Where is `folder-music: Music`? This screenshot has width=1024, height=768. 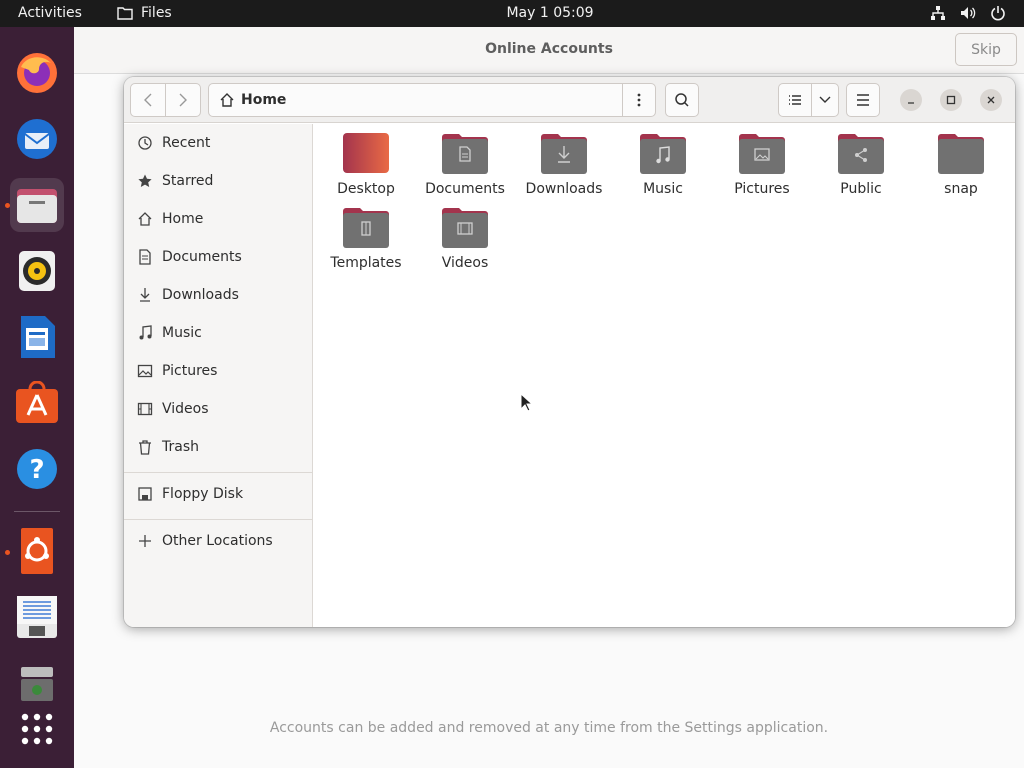 folder-music: Music is located at coordinates (663, 169).